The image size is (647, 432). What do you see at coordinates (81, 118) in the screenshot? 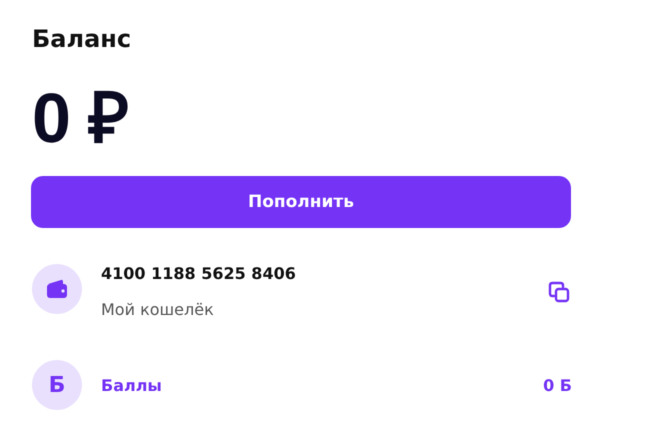
I see `balance-amount: 0 ₽` at bounding box center [81, 118].